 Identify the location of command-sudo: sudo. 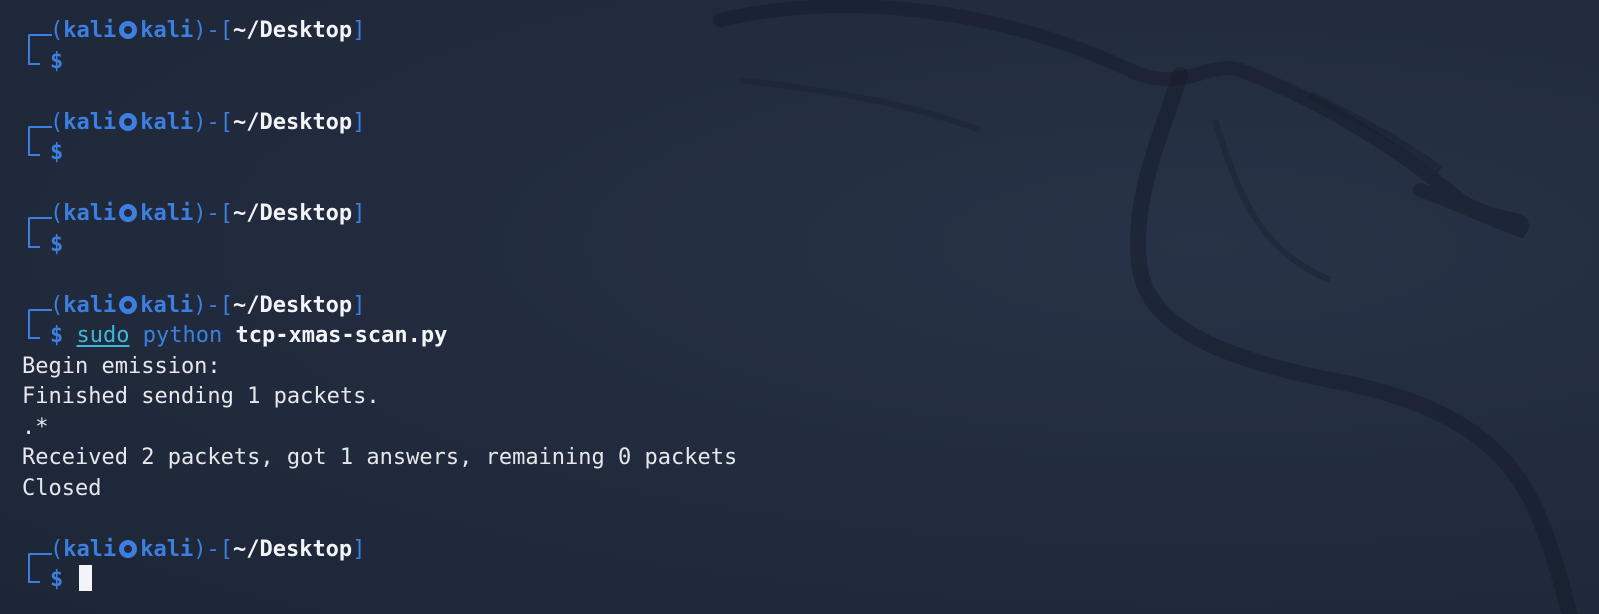
(103, 335).